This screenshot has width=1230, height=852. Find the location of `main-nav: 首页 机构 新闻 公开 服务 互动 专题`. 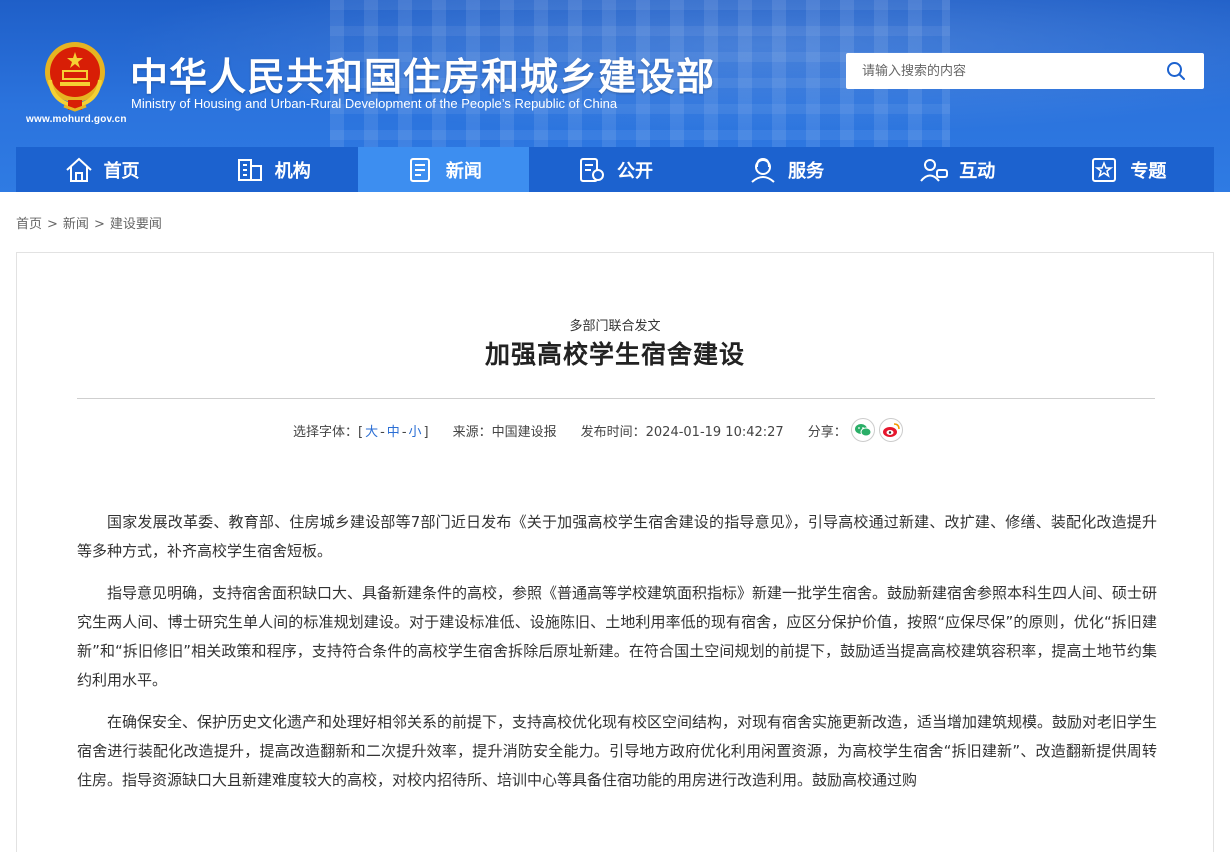

main-nav: 首页 机构 新闻 公开 服务 互动 专题 is located at coordinates (615, 169).